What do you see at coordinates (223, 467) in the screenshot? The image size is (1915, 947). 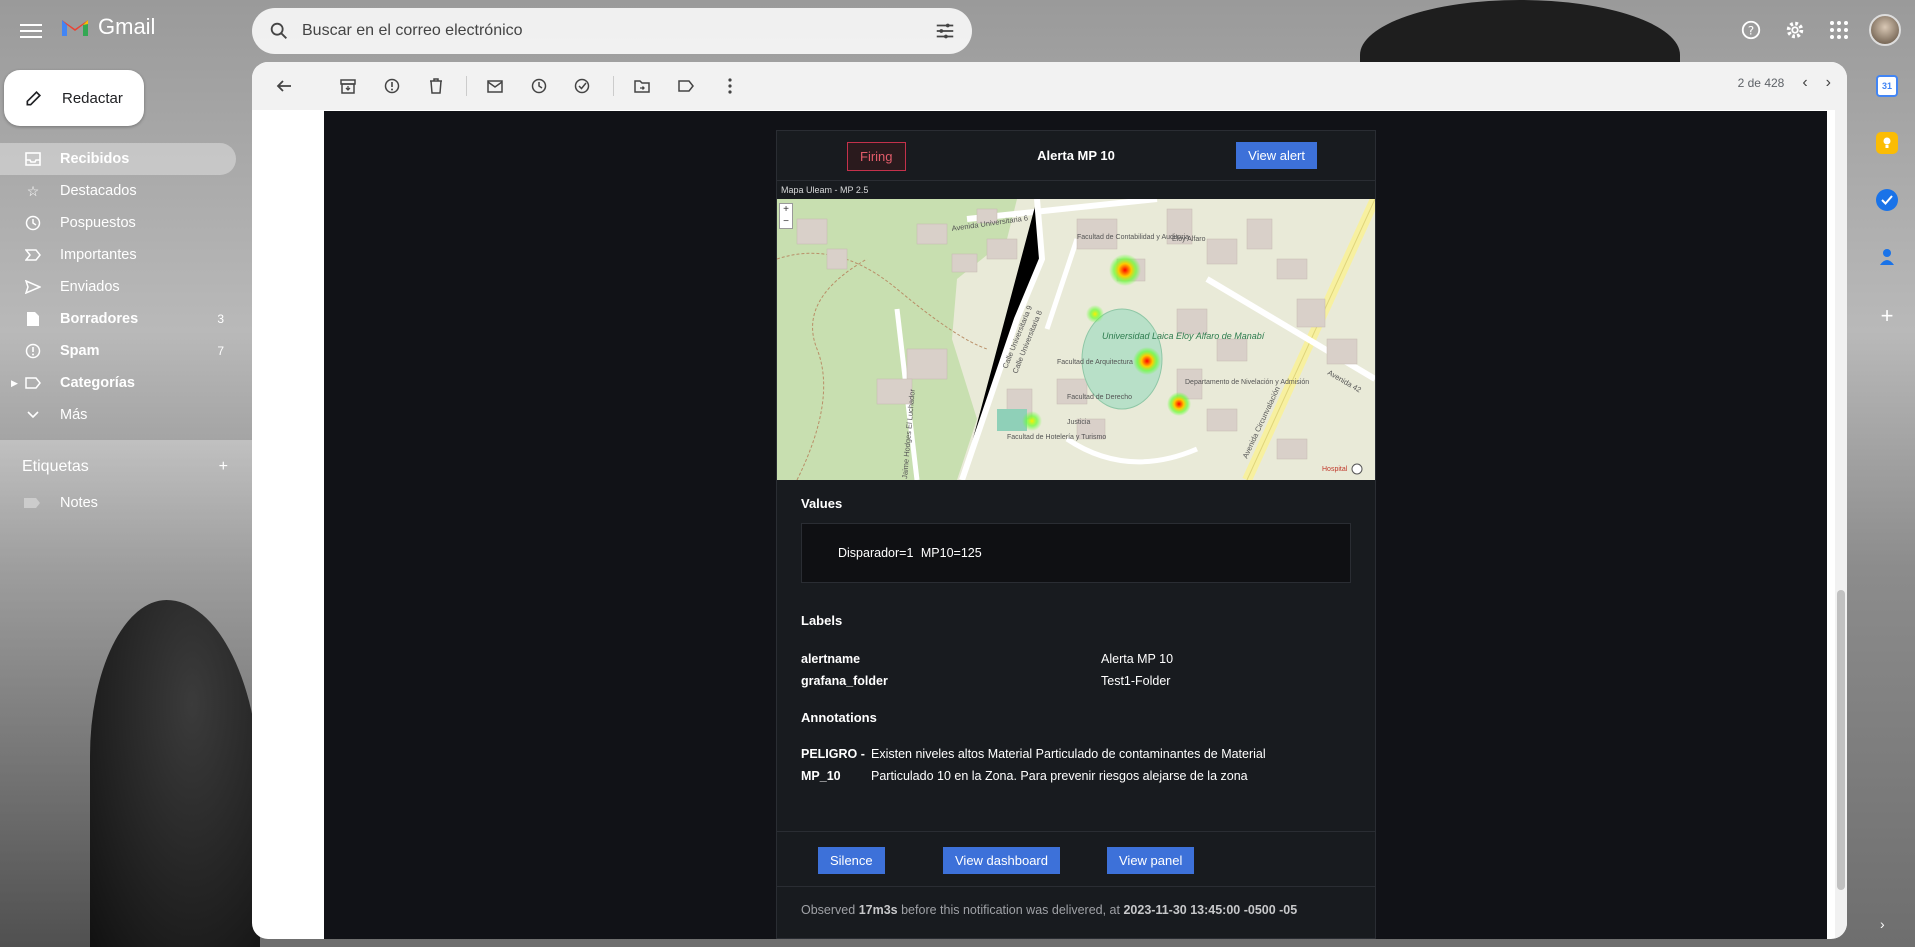 I see `add-label-icon: +` at bounding box center [223, 467].